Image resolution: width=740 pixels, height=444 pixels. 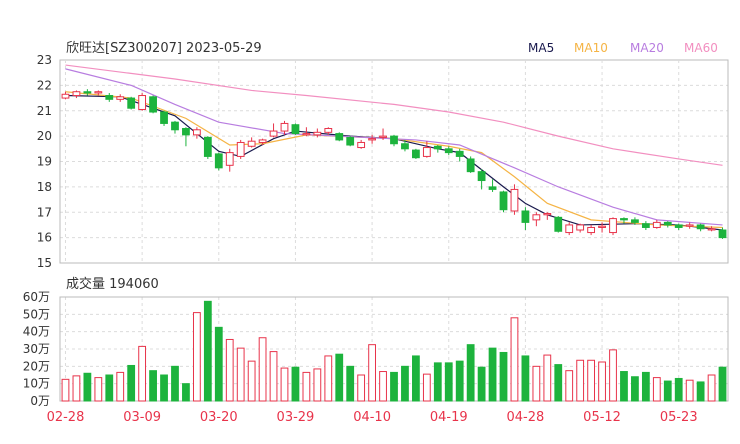 I want to click on price-tick-label: 21, so click(x=44, y=111).